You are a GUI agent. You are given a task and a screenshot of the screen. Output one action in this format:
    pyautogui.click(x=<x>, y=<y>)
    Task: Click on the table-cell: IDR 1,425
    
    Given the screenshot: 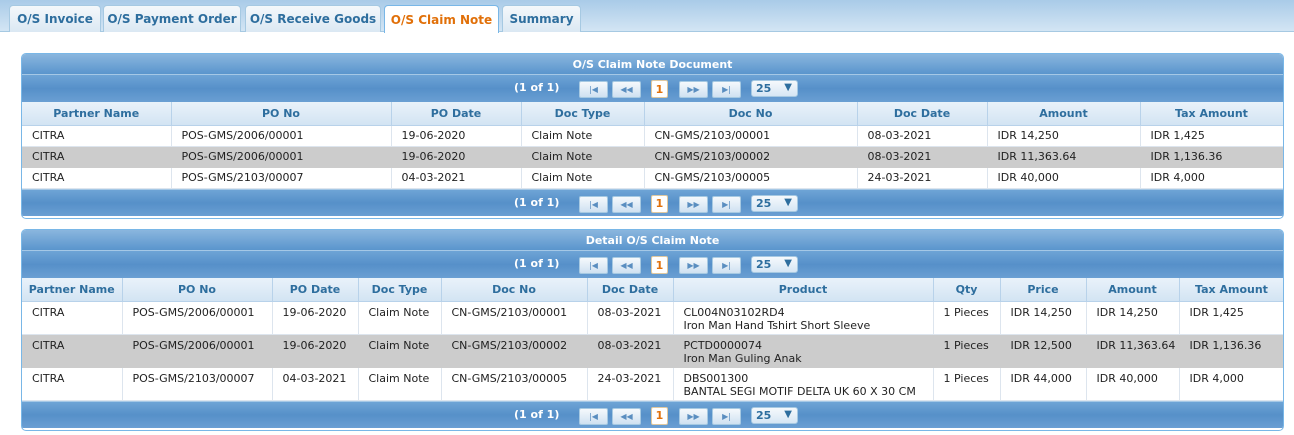 What is the action you would take?
    pyautogui.click(x=1231, y=318)
    